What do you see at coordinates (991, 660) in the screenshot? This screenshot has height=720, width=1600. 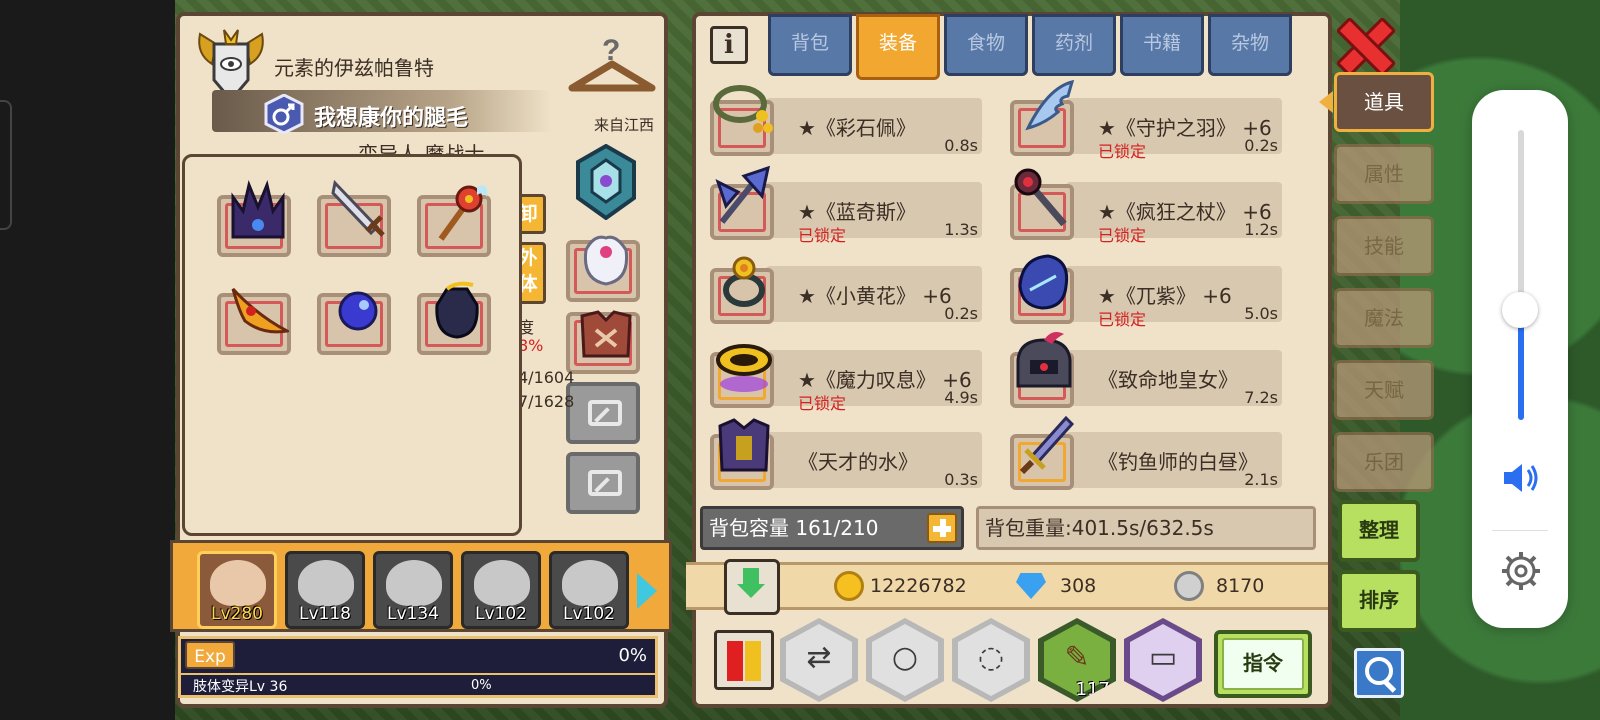 I see `search-hex-button: ◌` at bounding box center [991, 660].